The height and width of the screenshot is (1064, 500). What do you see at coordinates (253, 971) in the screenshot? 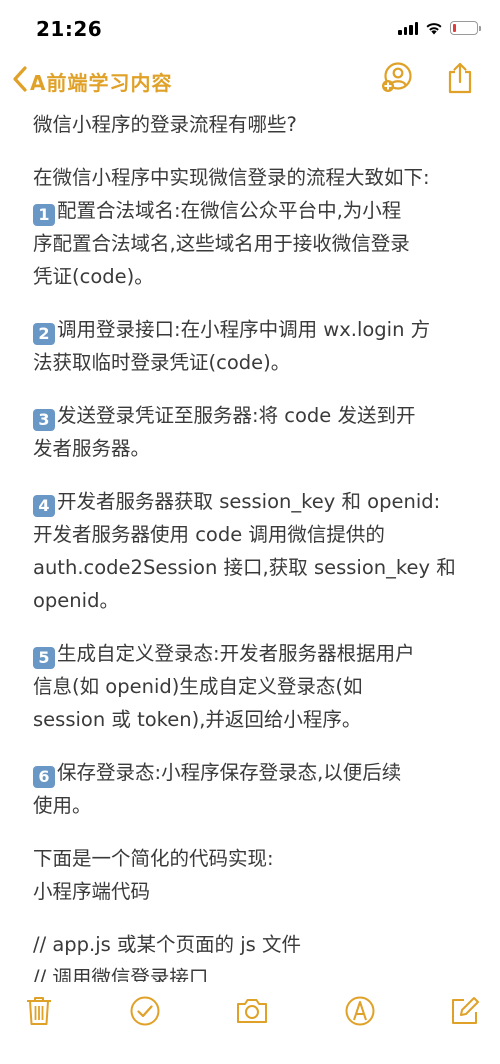
I see `note-line: // 调用微信登录接口` at bounding box center [253, 971].